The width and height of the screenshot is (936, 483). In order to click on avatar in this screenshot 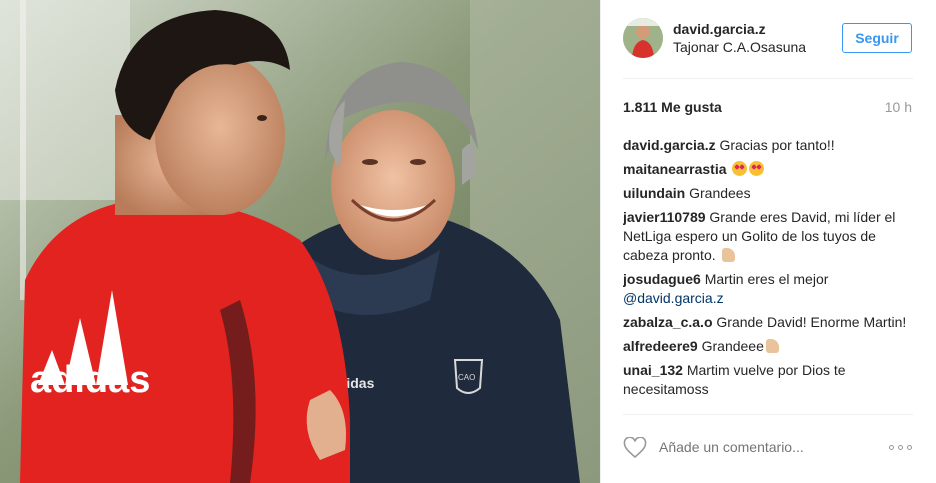, I will do `click(643, 38)`.